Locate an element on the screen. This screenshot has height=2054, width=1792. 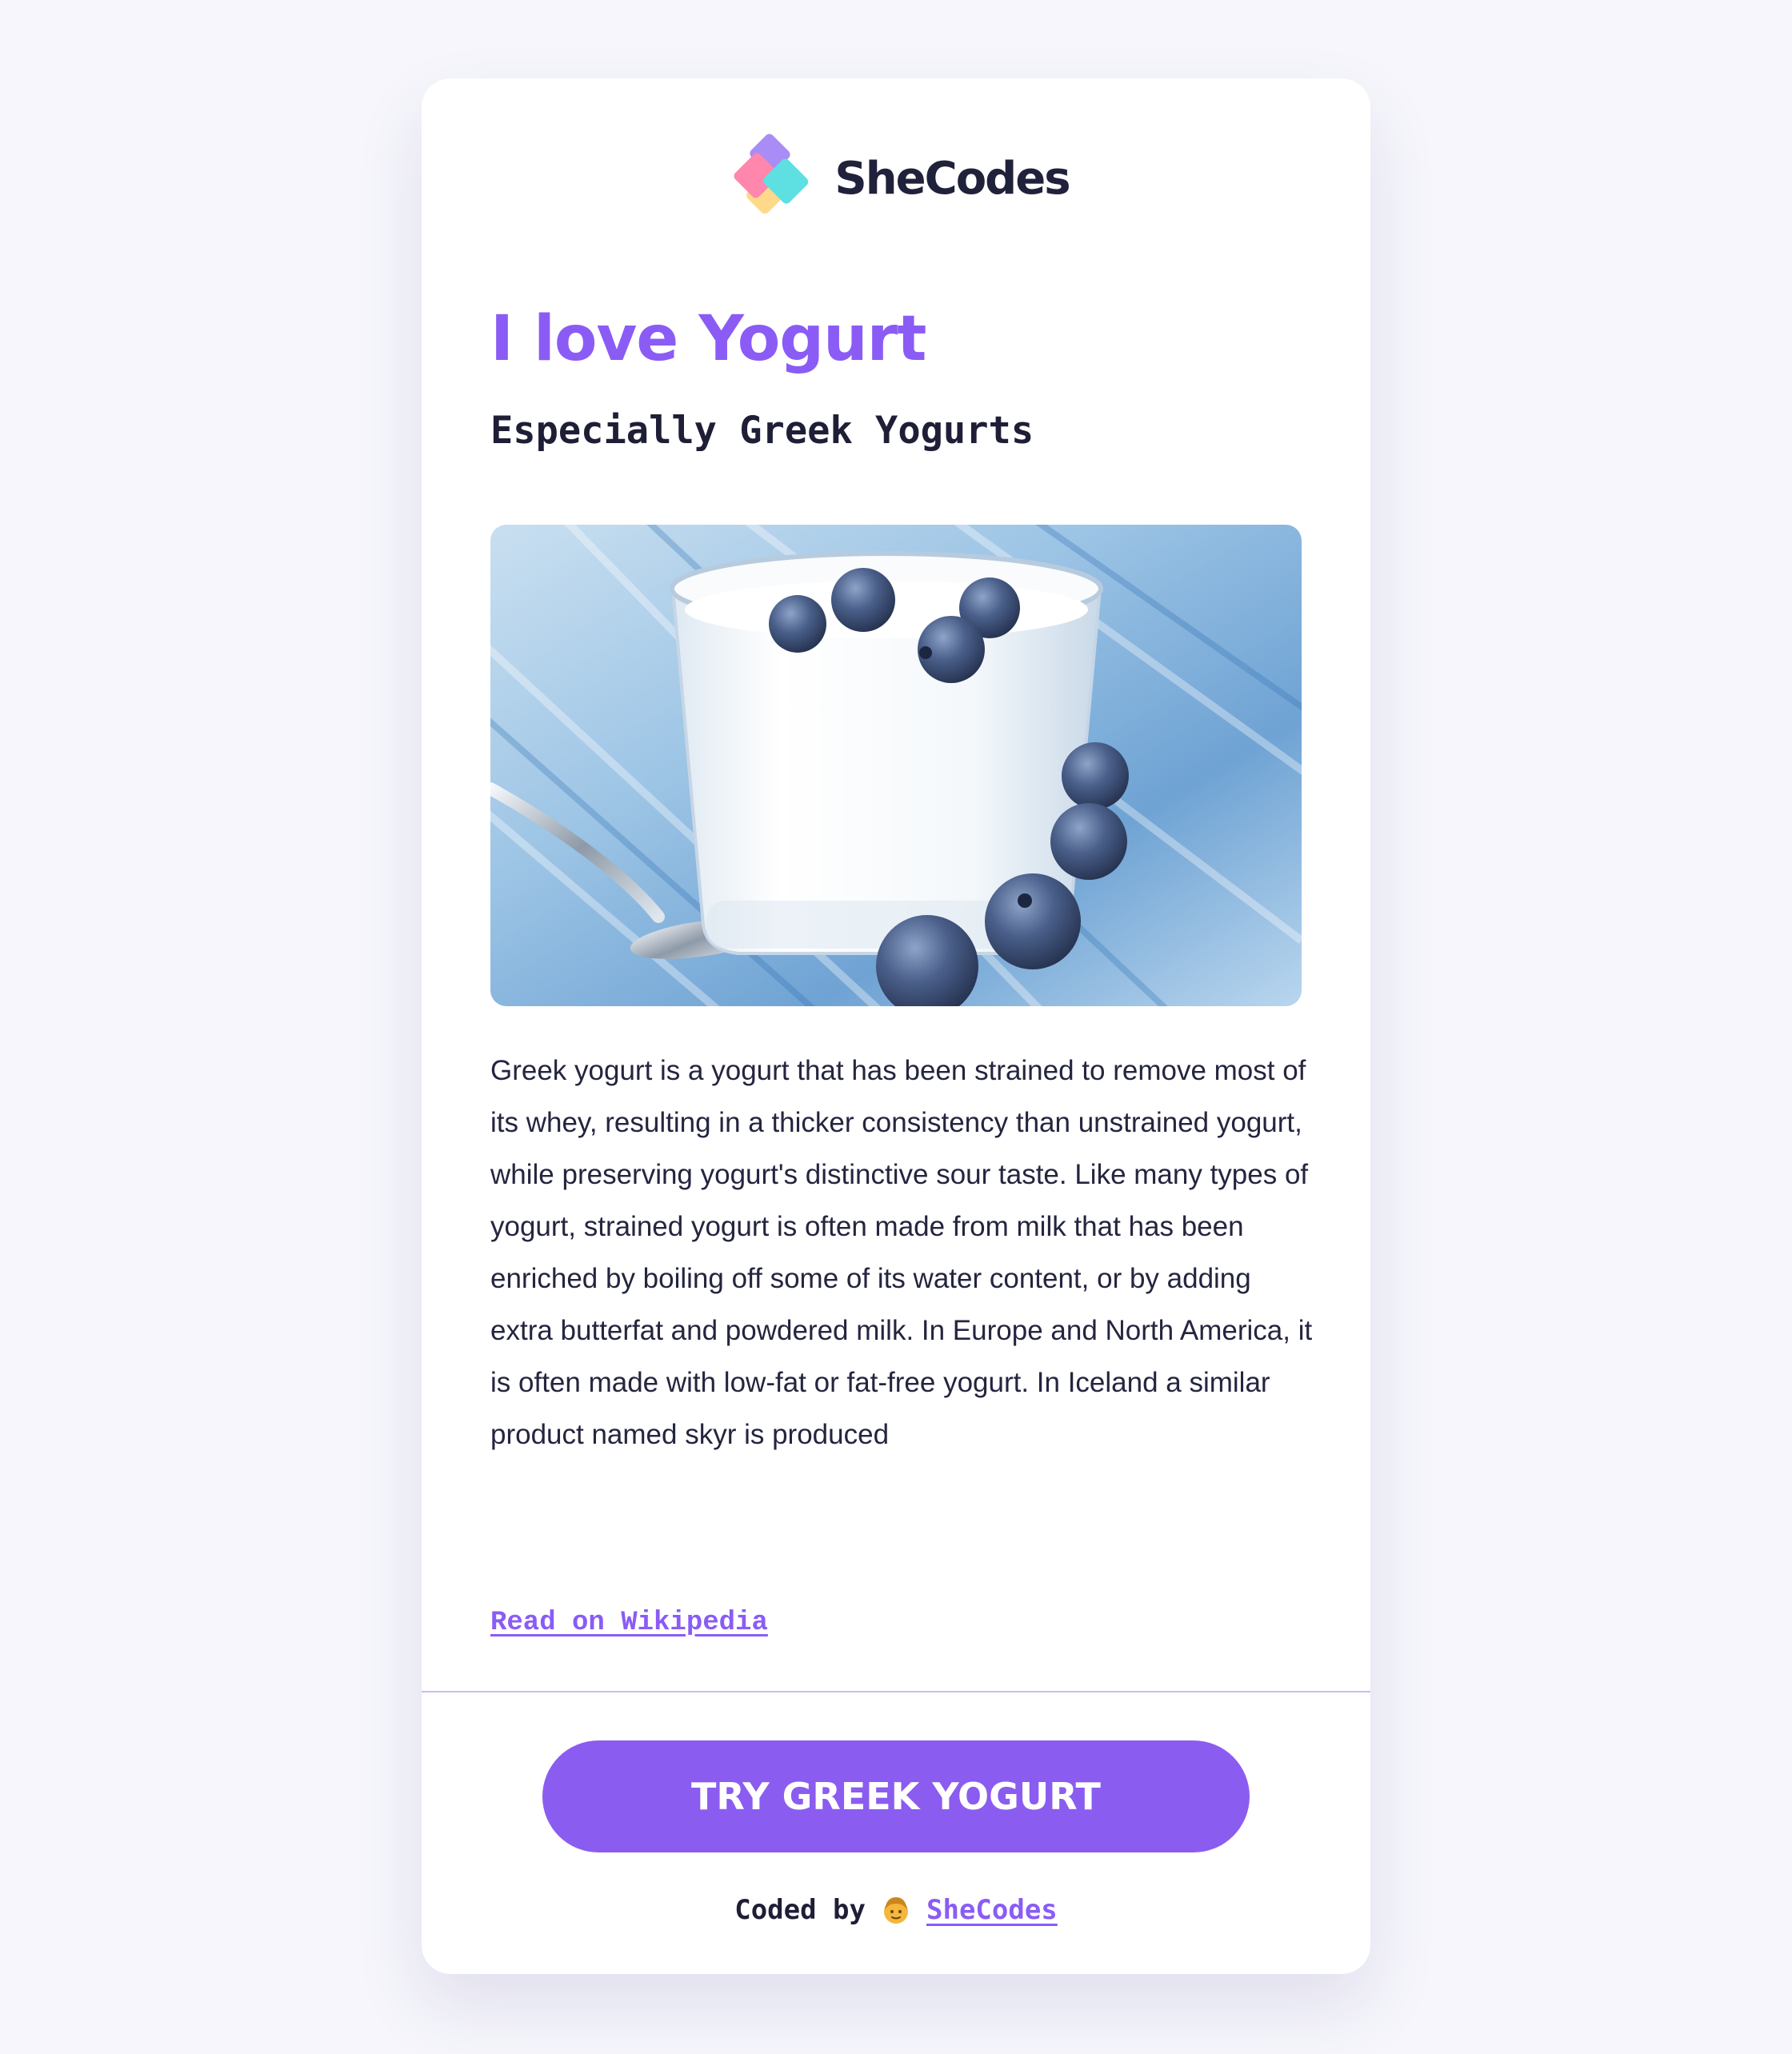
shecodes-footer-link: SheCodes is located at coordinates (992, 1910).